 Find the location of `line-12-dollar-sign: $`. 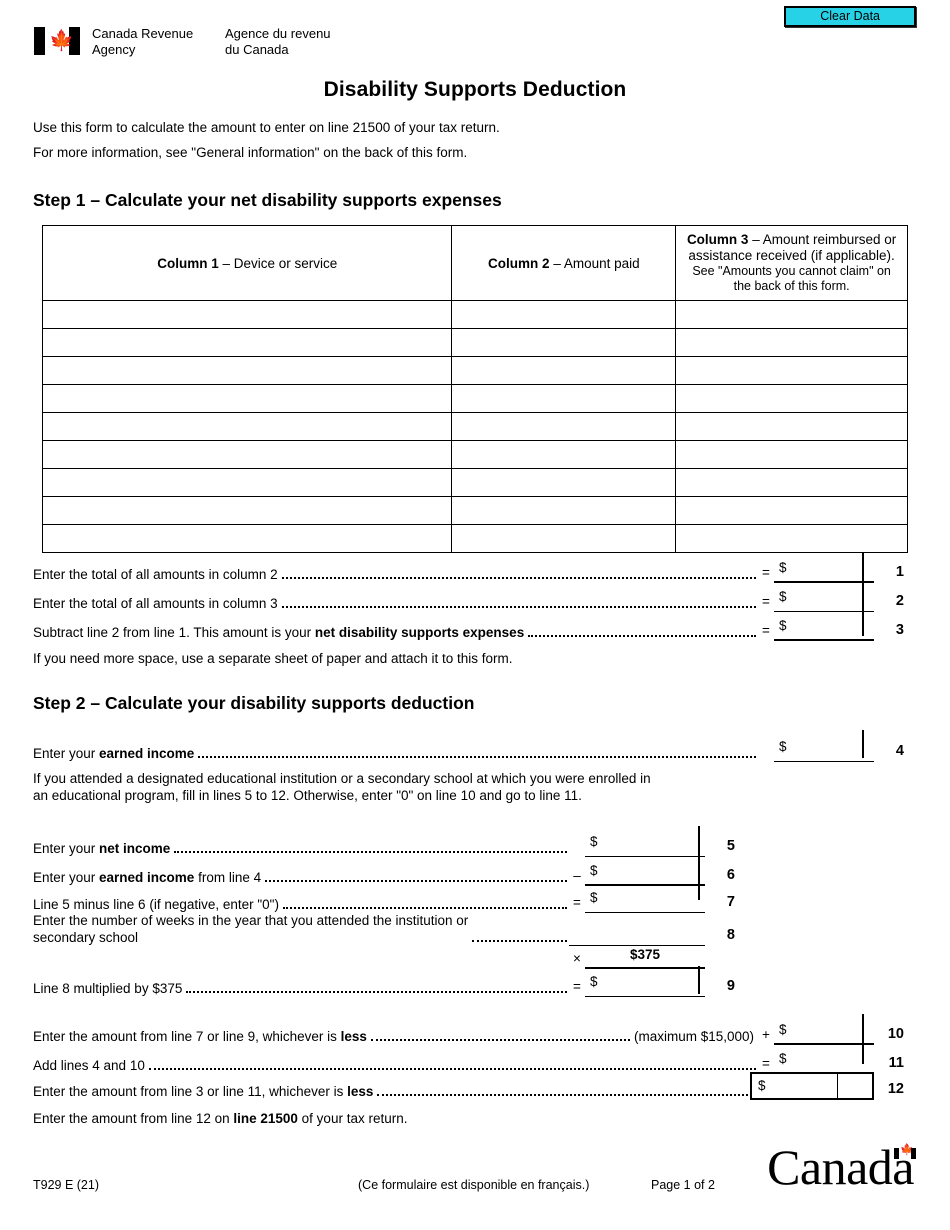

line-12-dollar-sign: $ is located at coordinates (762, 1085).